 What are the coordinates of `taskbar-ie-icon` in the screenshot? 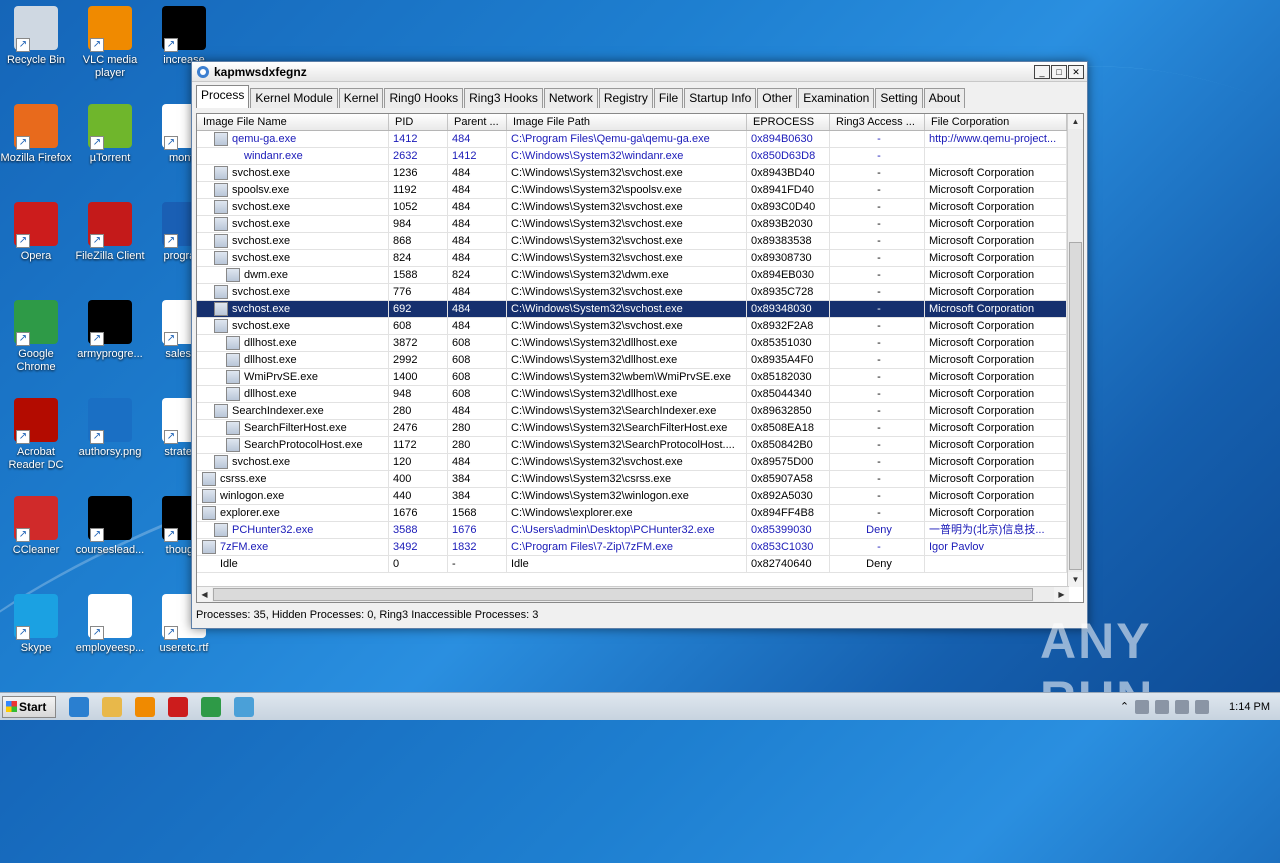 It's located at (79, 706).